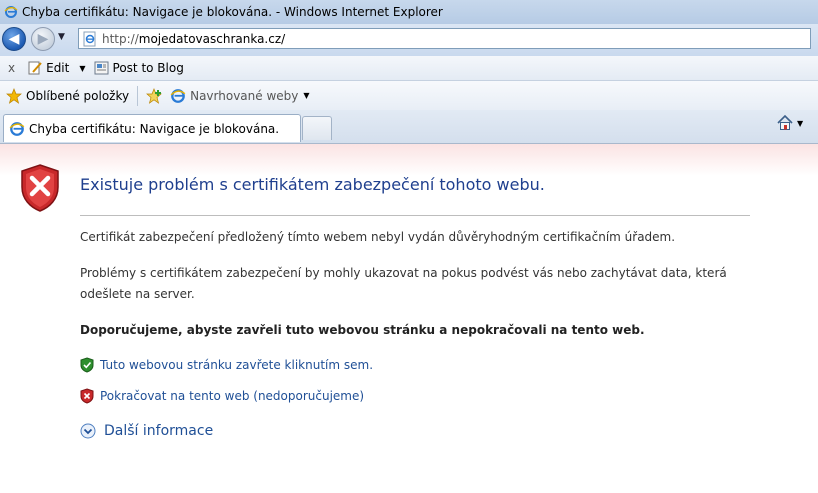 This screenshot has width=818, height=493. I want to click on post-to-blog-button: Post to Blog, so click(139, 68).